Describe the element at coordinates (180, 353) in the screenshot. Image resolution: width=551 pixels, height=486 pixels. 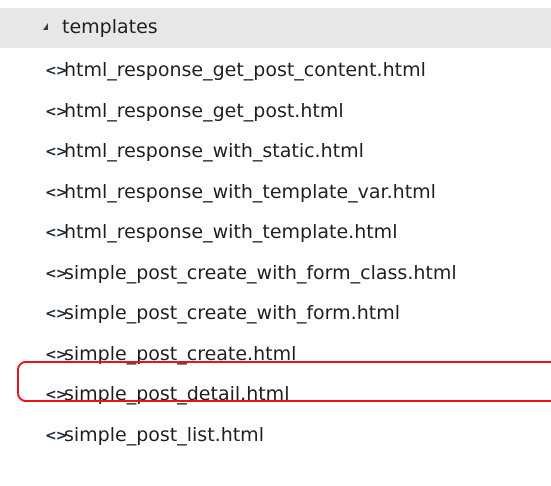
I see `file-label: simple_post_create.html` at that location.